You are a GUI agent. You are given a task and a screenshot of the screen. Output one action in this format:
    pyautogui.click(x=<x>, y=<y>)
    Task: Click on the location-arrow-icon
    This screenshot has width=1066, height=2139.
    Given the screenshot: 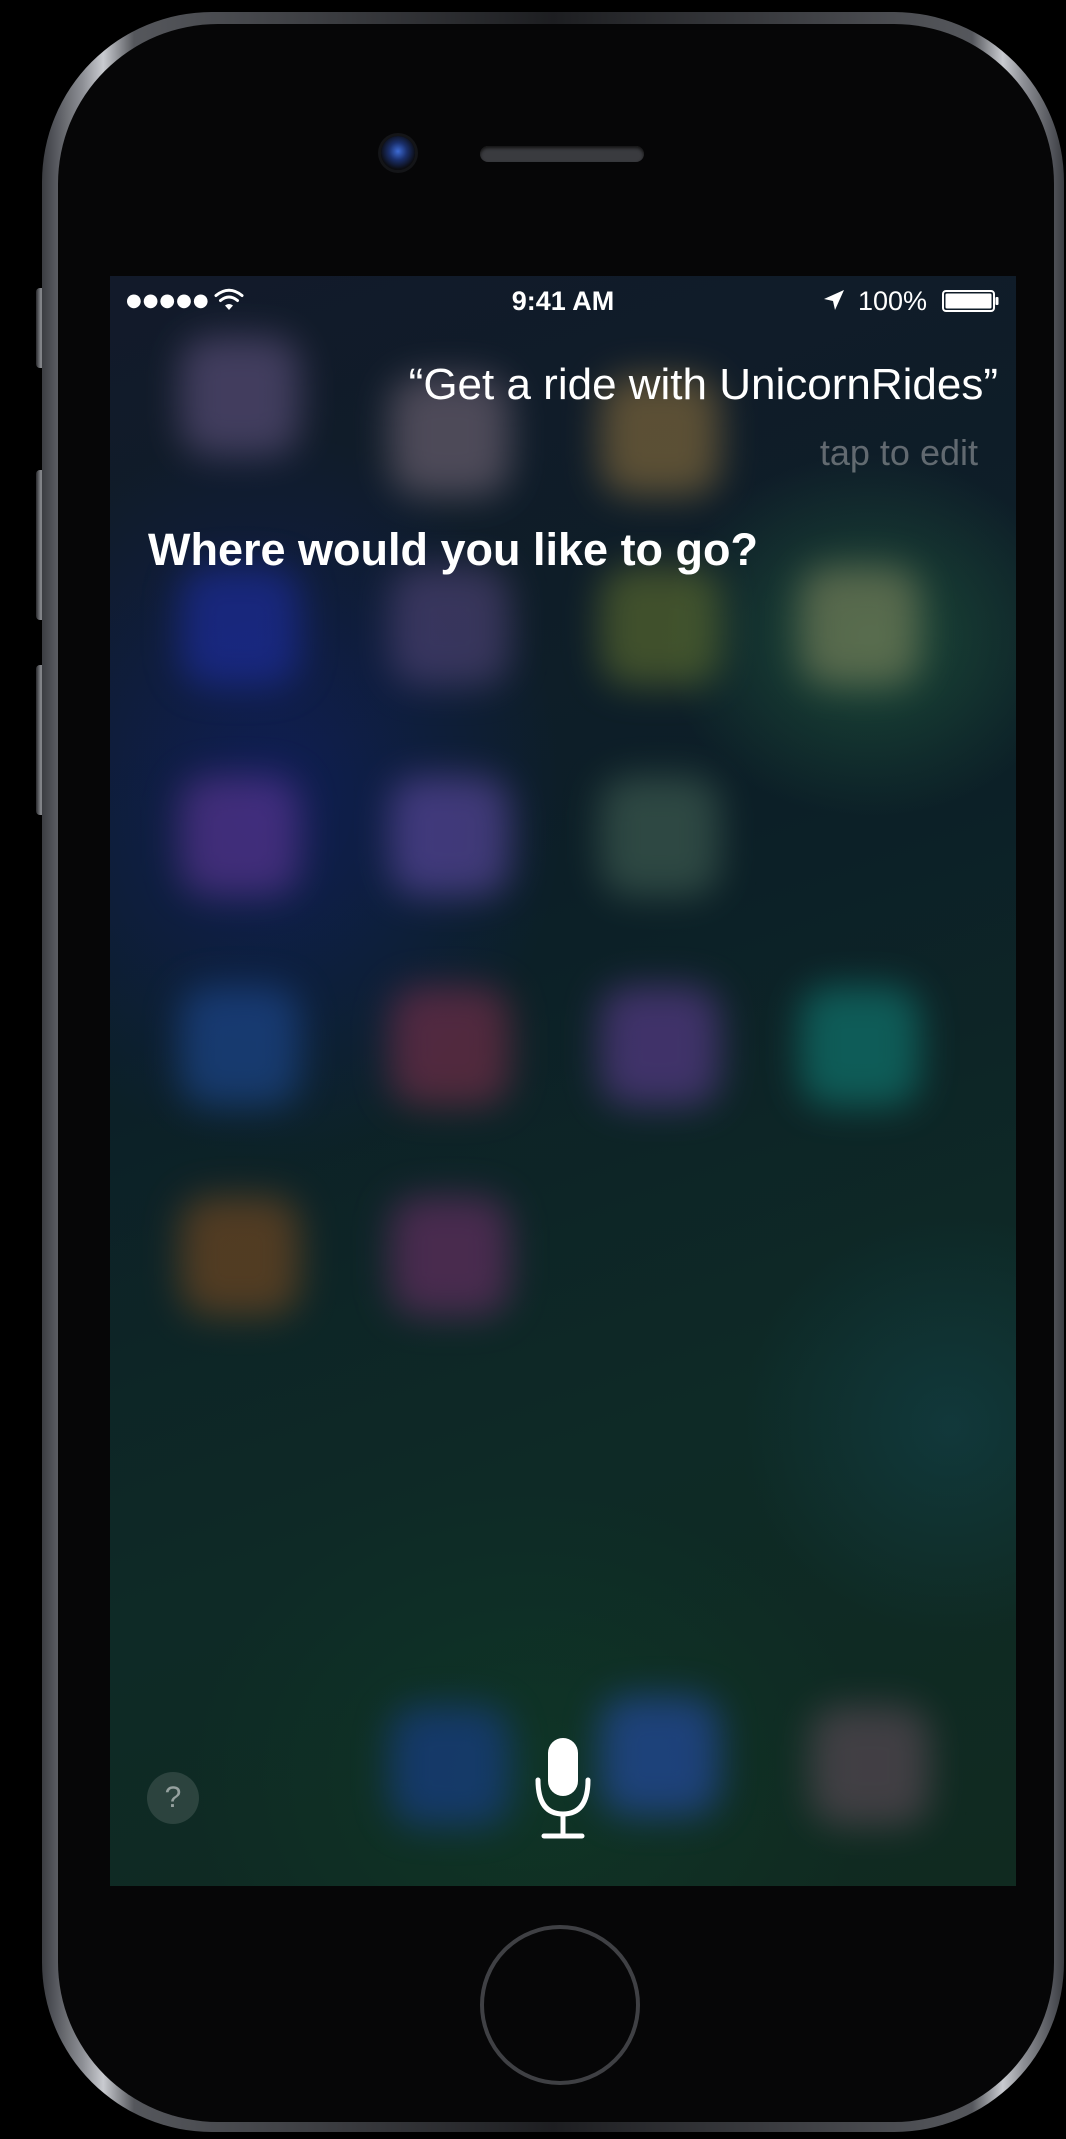 What is the action you would take?
    pyautogui.click(x=834, y=300)
    